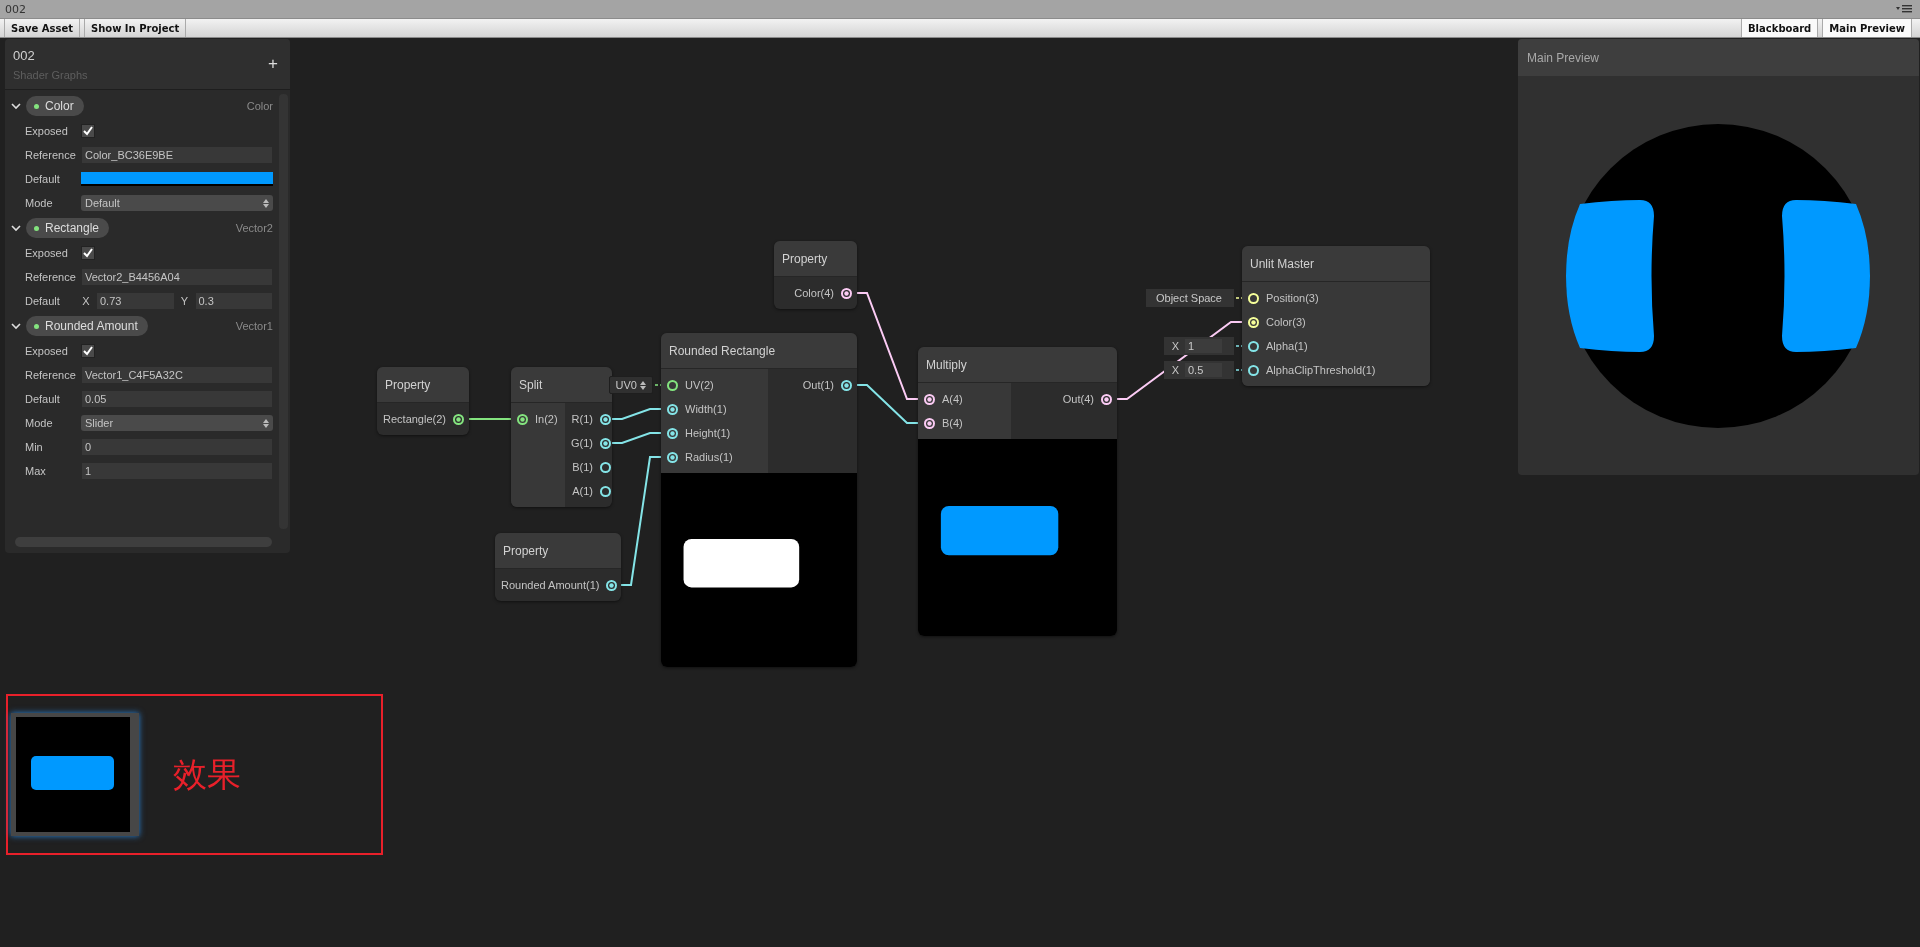  What do you see at coordinates (423, 401) in the screenshot?
I see `graph-node: Property Rectangle(2)` at bounding box center [423, 401].